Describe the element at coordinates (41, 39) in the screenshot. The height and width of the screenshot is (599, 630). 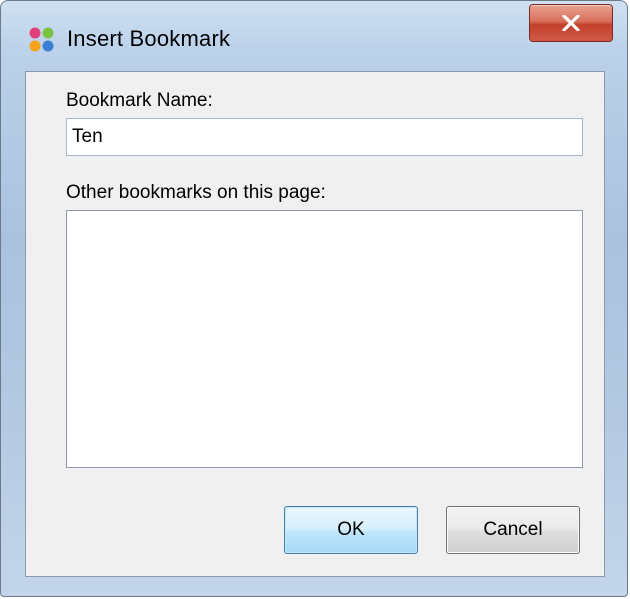
I see `multicolor-dots-icon` at that location.